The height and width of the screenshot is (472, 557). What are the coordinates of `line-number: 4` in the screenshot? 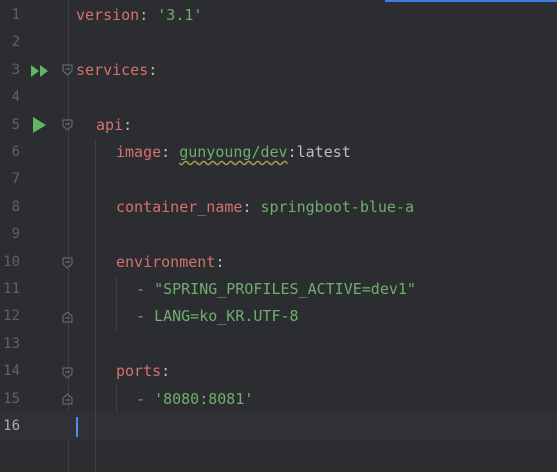 It's located at (10, 97).